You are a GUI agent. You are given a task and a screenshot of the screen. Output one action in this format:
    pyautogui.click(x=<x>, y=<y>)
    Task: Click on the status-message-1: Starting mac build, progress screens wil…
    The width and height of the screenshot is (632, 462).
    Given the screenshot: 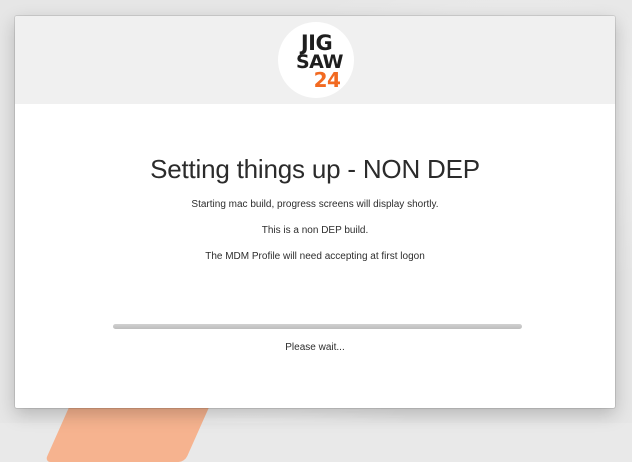 What is the action you would take?
    pyautogui.click(x=315, y=204)
    